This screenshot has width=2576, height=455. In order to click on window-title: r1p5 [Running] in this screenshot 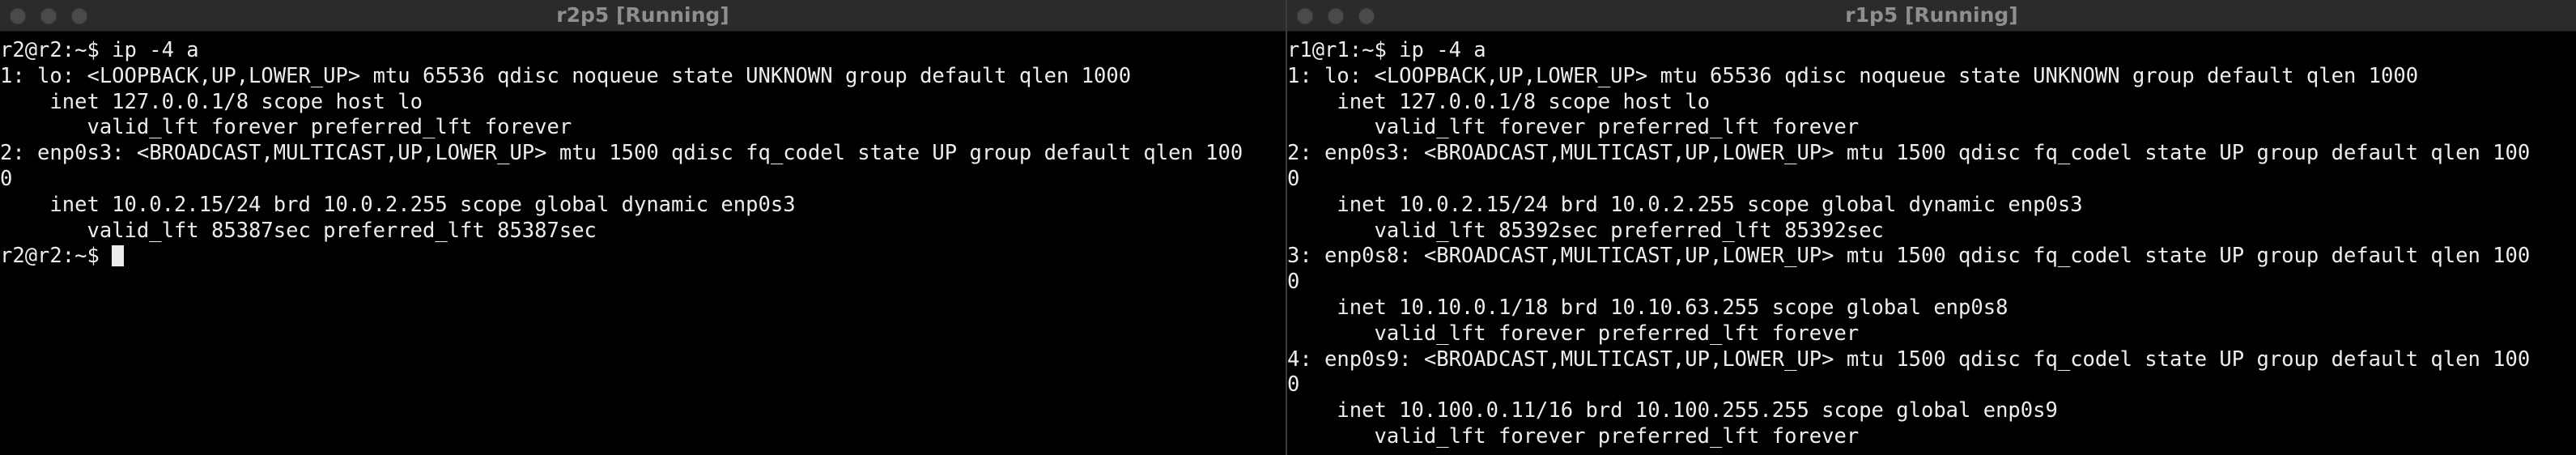, I will do `click(1932, 15)`.